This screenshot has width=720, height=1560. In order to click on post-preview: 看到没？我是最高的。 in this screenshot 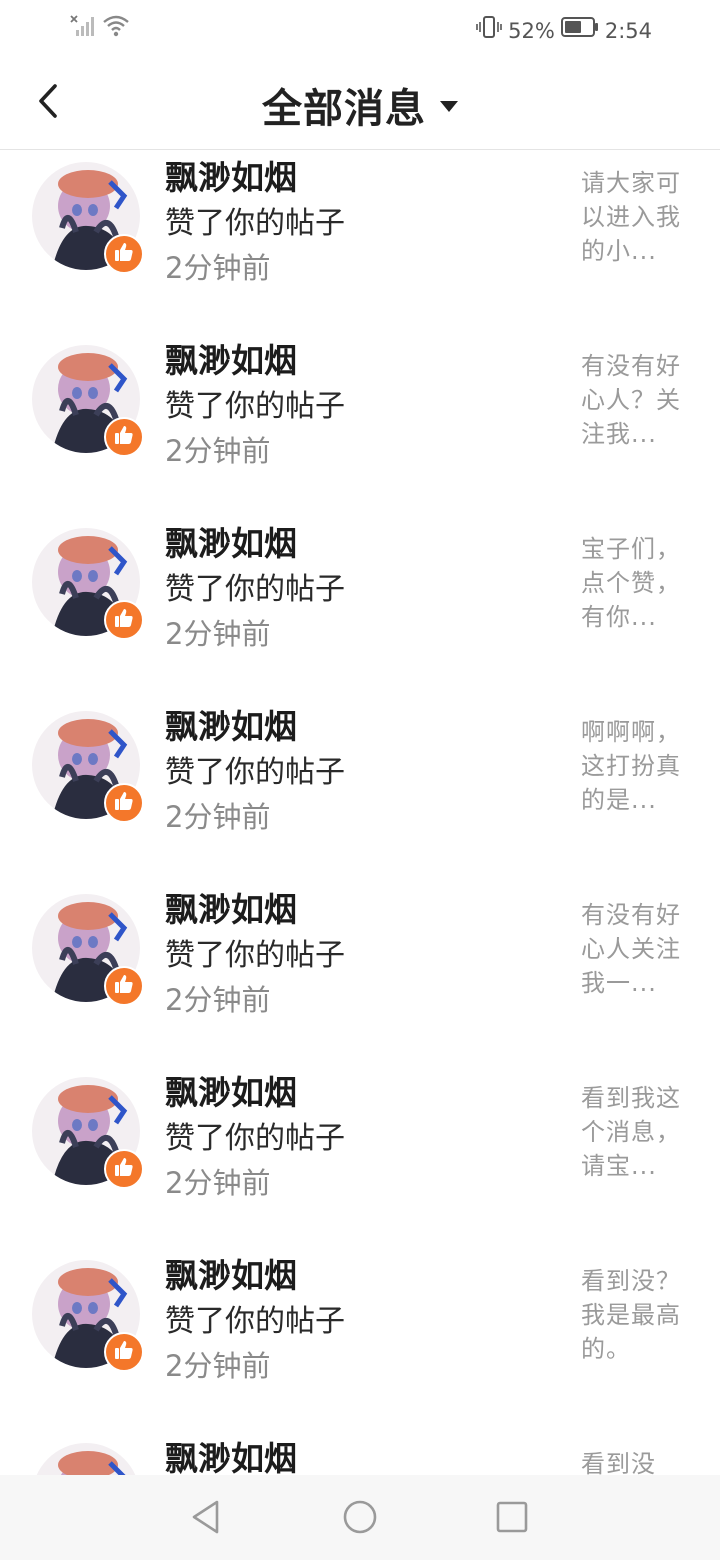, I will do `click(635, 1315)`.